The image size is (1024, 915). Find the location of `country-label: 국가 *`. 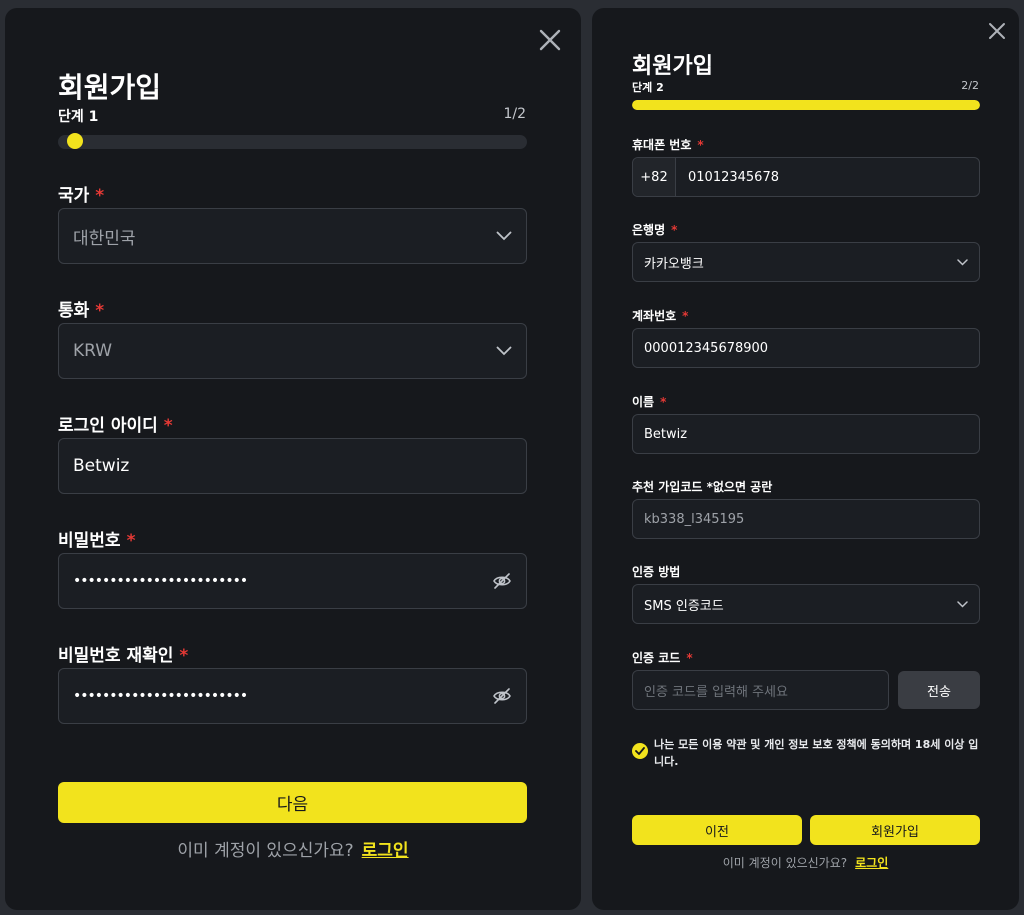

country-label: 국가 * is located at coordinates (81, 193).